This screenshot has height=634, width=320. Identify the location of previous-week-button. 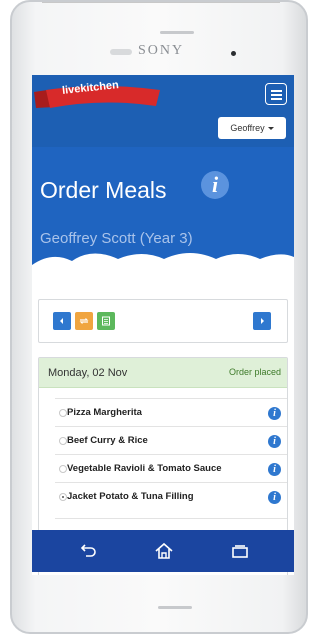
(62, 321).